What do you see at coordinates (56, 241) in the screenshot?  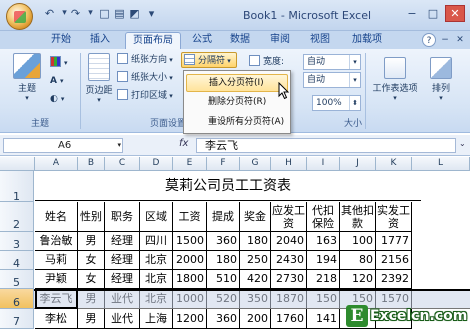 I see `table-cell: 鲁治敏` at bounding box center [56, 241].